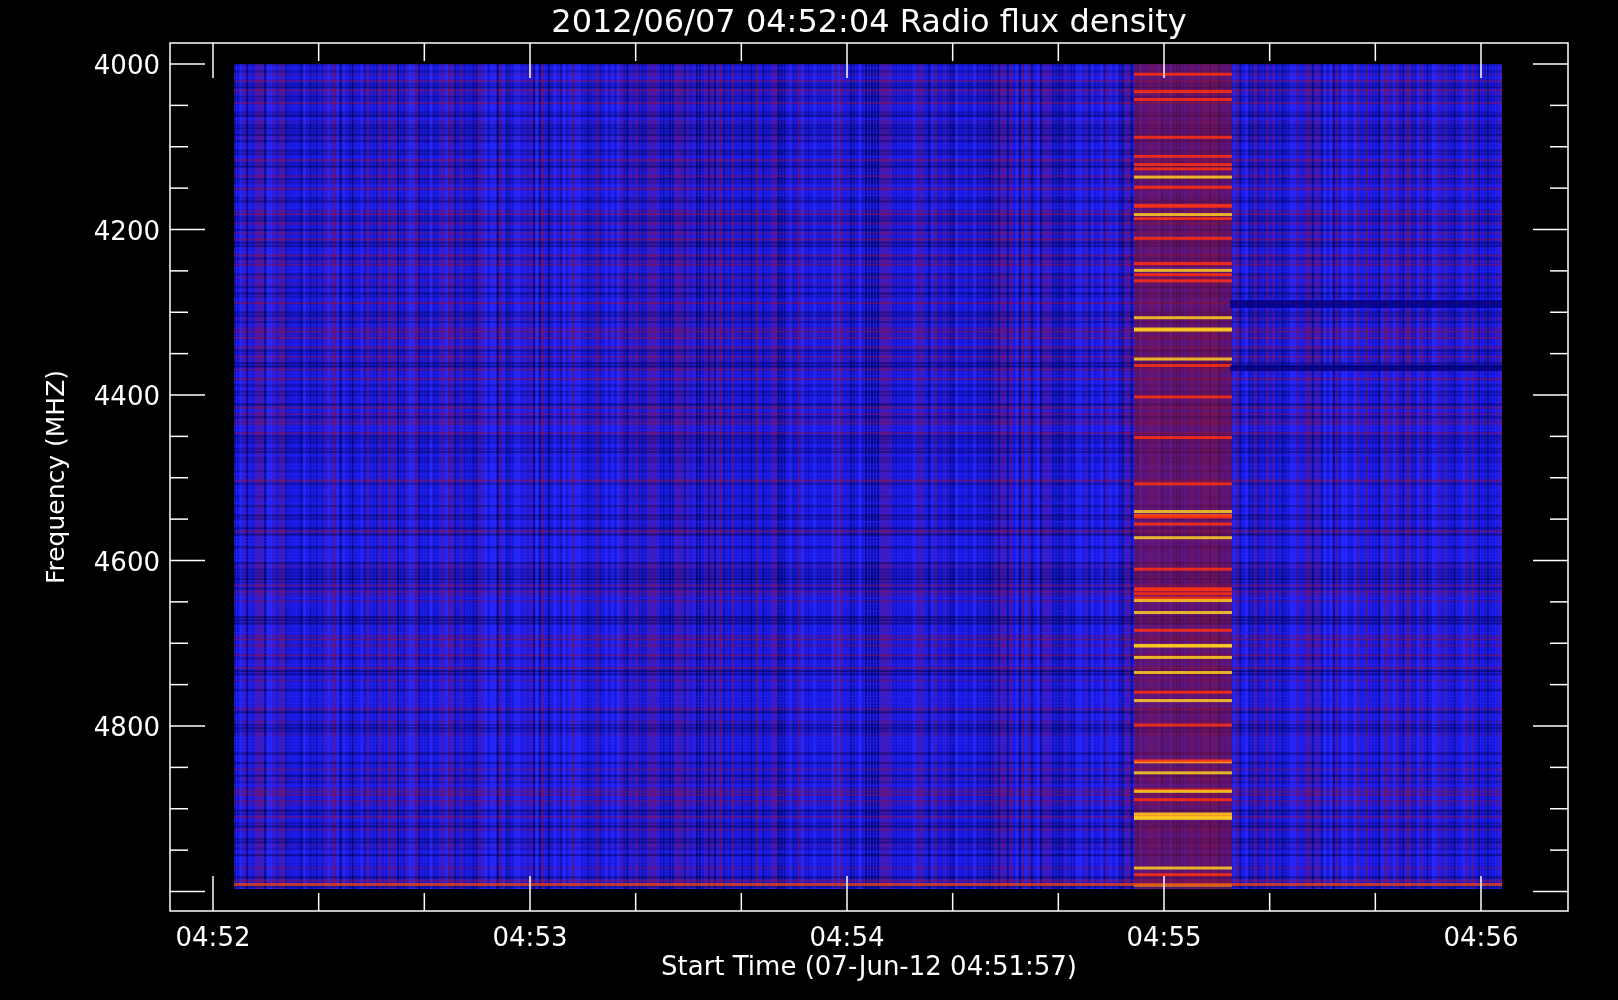 This screenshot has height=1000, width=1618. What do you see at coordinates (55, 477) in the screenshot?
I see `y-axis-label: Frequency (MHZ)` at bounding box center [55, 477].